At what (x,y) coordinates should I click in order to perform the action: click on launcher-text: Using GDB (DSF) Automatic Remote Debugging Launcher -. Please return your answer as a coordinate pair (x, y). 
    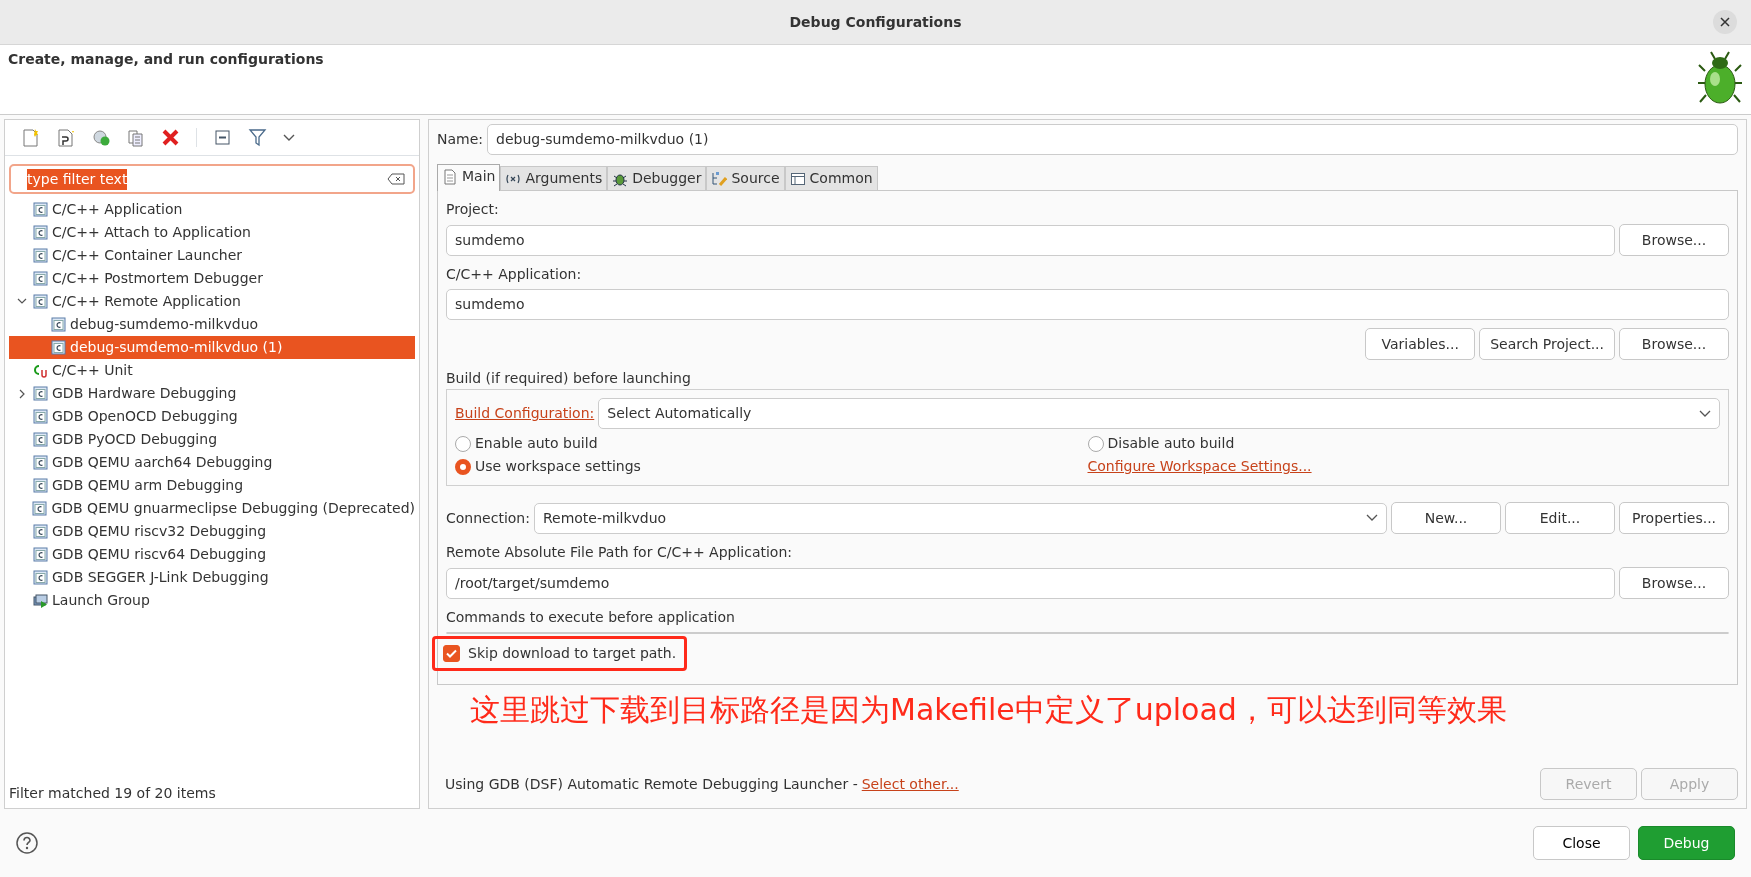
    Looking at the image, I should click on (651, 784).